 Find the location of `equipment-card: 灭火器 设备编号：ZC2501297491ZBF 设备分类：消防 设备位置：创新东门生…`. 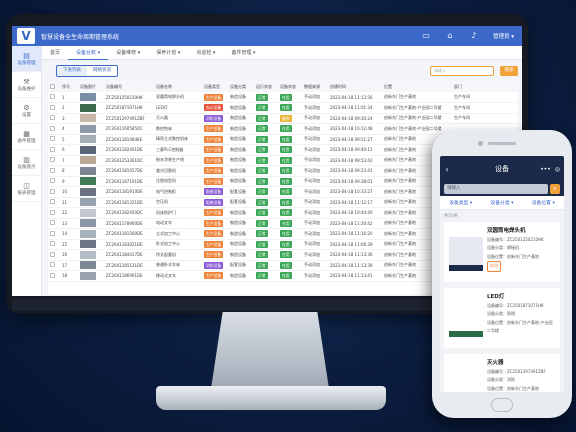

equipment-card: 灭火器 设备编号：ZC2501297491ZBF 设备分类：消防 设备位置：创新东门生… is located at coordinates (502, 373).